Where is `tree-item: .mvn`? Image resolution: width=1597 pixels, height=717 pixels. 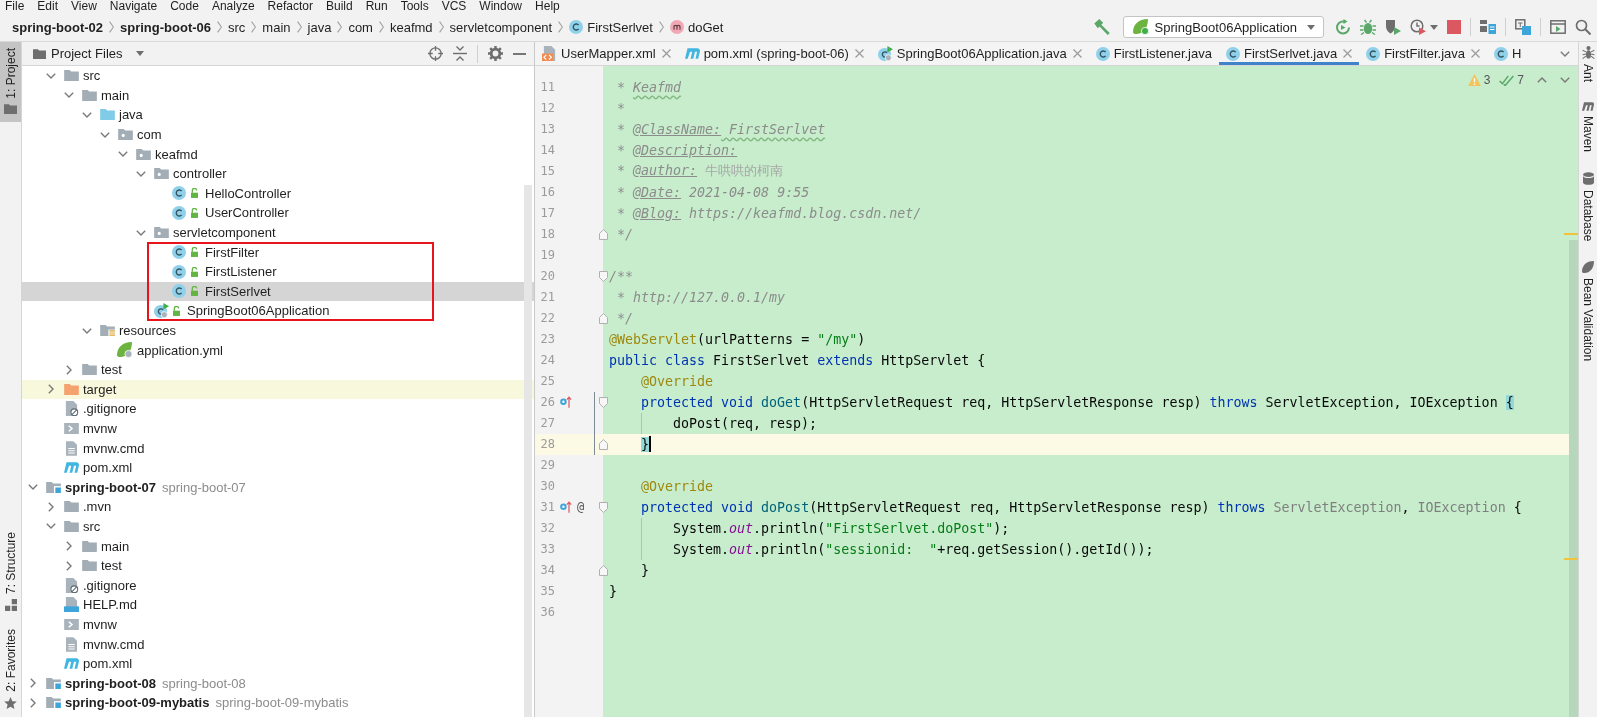
tree-item: .mvn is located at coordinates (78, 507).